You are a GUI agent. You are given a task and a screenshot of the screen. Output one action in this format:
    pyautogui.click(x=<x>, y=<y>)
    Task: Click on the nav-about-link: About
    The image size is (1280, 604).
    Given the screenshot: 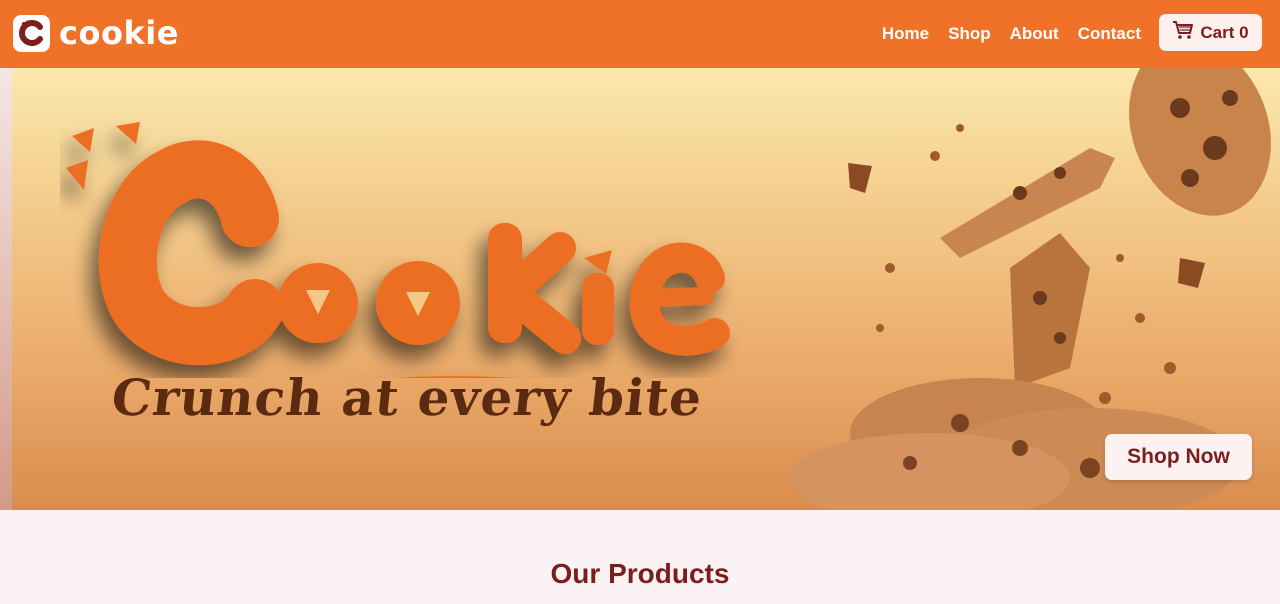 What is the action you would take?
    pyautogui.click(x=1034, y=34)
    